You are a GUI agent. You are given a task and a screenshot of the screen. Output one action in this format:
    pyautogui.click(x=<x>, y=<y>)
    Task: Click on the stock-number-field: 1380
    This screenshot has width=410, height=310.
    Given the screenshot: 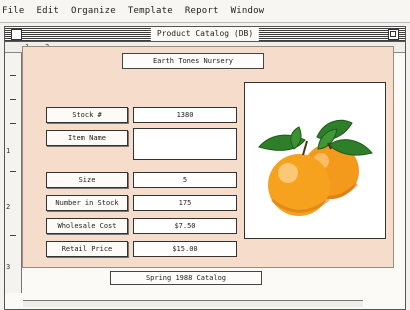 What is the action you would take?
    pyautogui.click(x=185, y=115)
    